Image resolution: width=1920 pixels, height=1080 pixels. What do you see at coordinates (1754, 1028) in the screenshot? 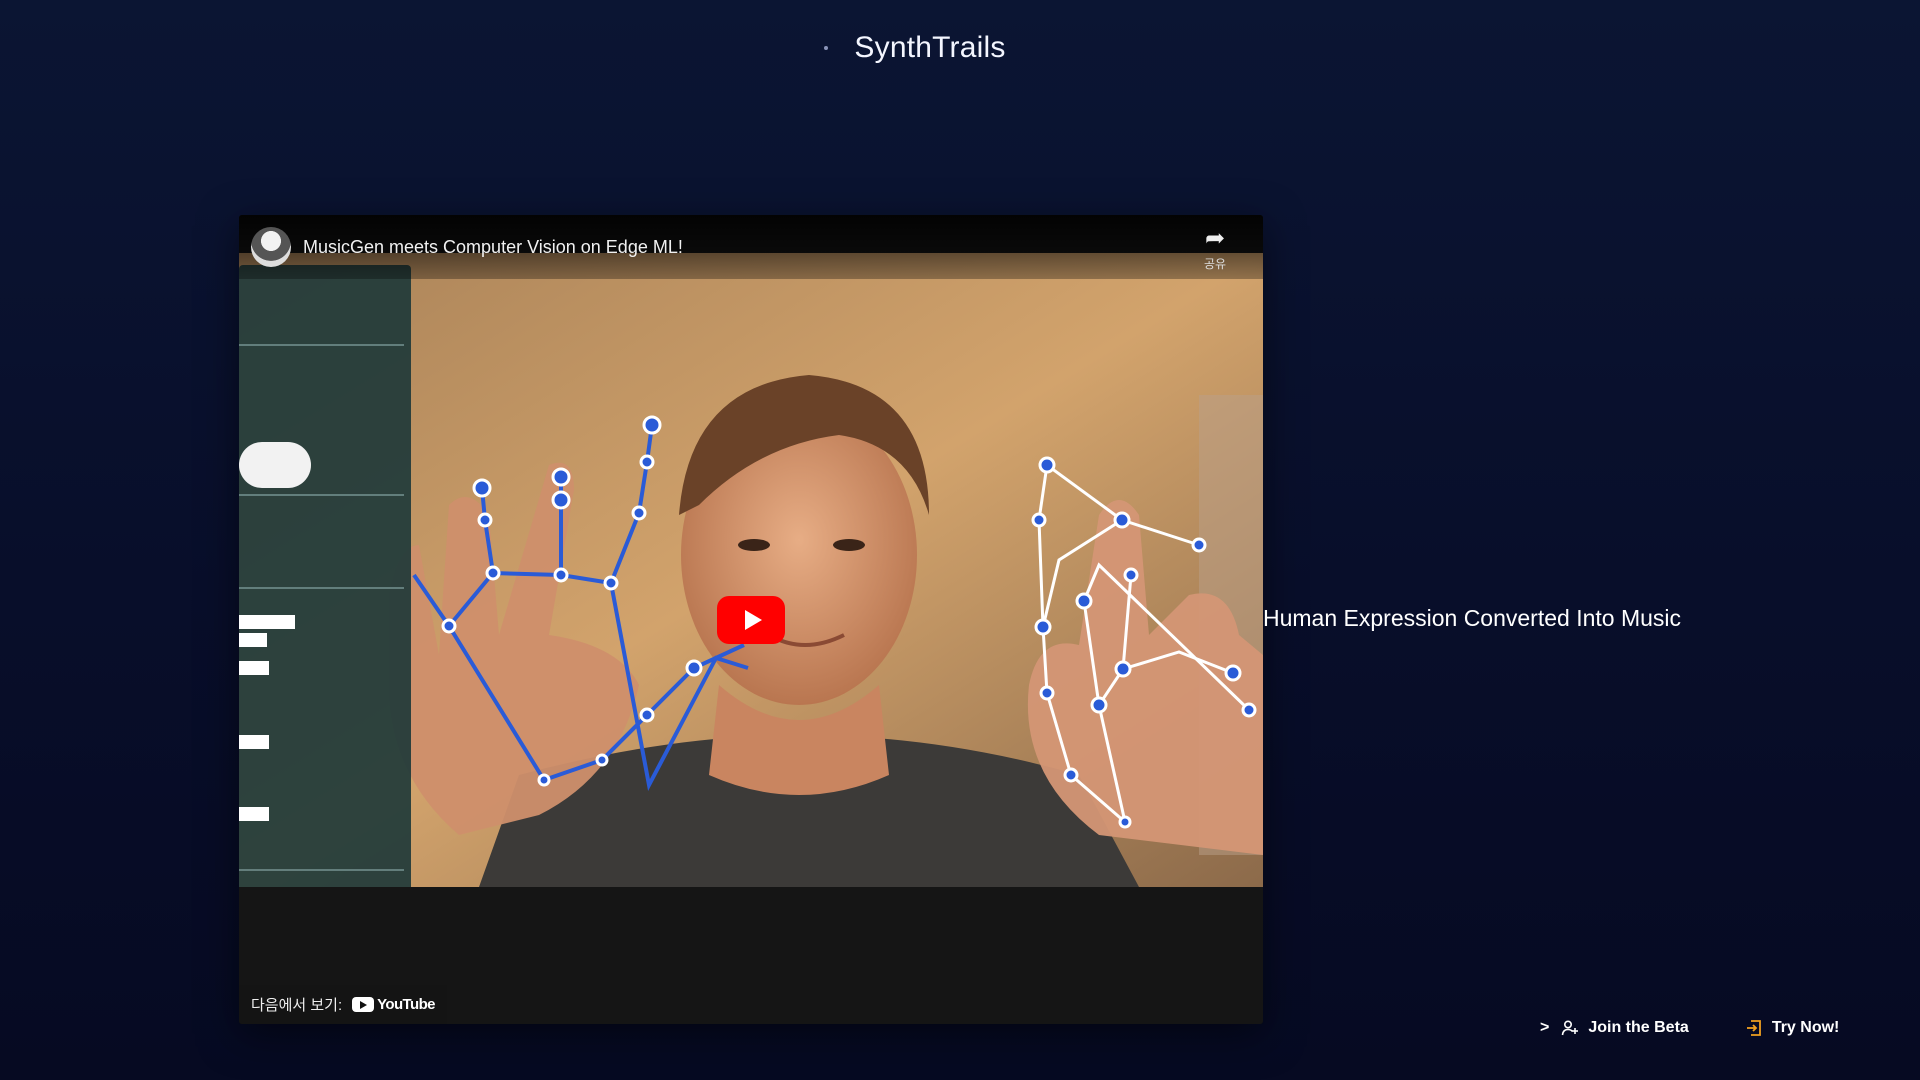
I see `login-icon` at bounding box center [1754, 1028].